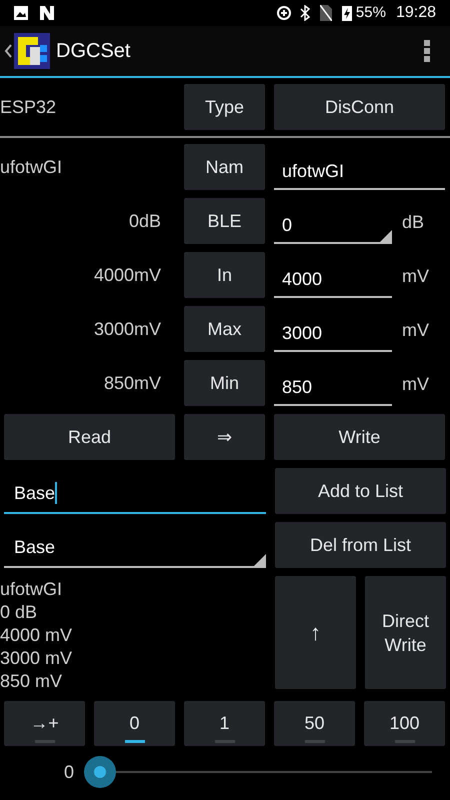 The image size is (450, 800). I want to click on battery-charging-icon, so click(347, 13).